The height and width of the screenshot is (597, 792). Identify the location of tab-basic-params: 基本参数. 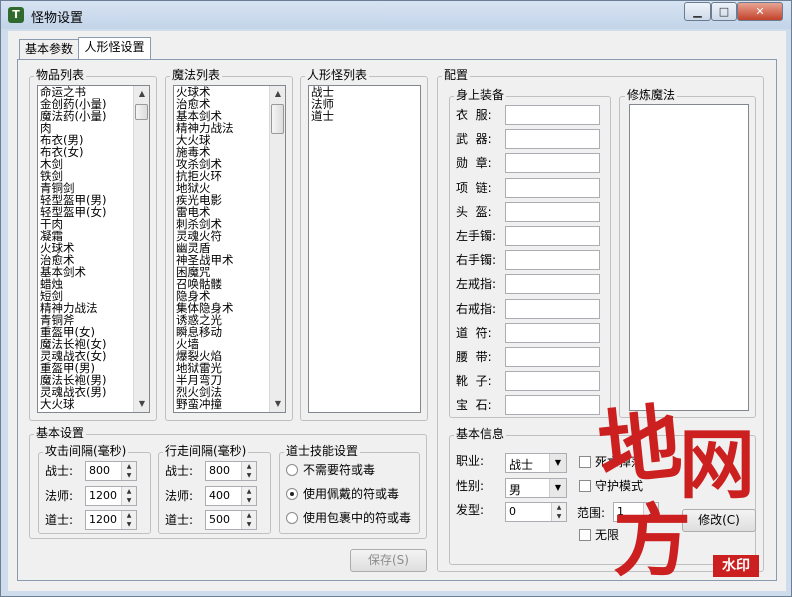
(49, 49).